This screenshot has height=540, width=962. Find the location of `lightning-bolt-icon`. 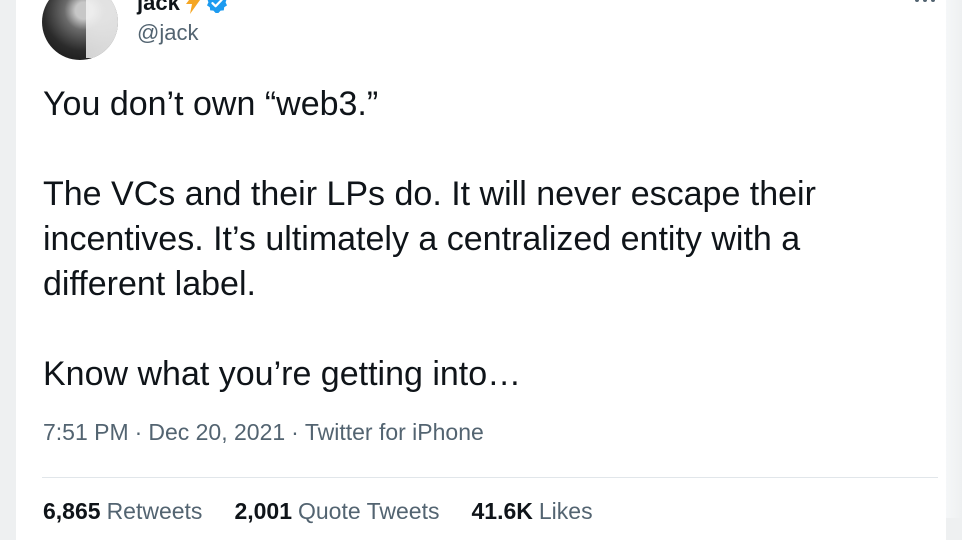

lightning-bolt-icon is located at coordinates (192, 7).